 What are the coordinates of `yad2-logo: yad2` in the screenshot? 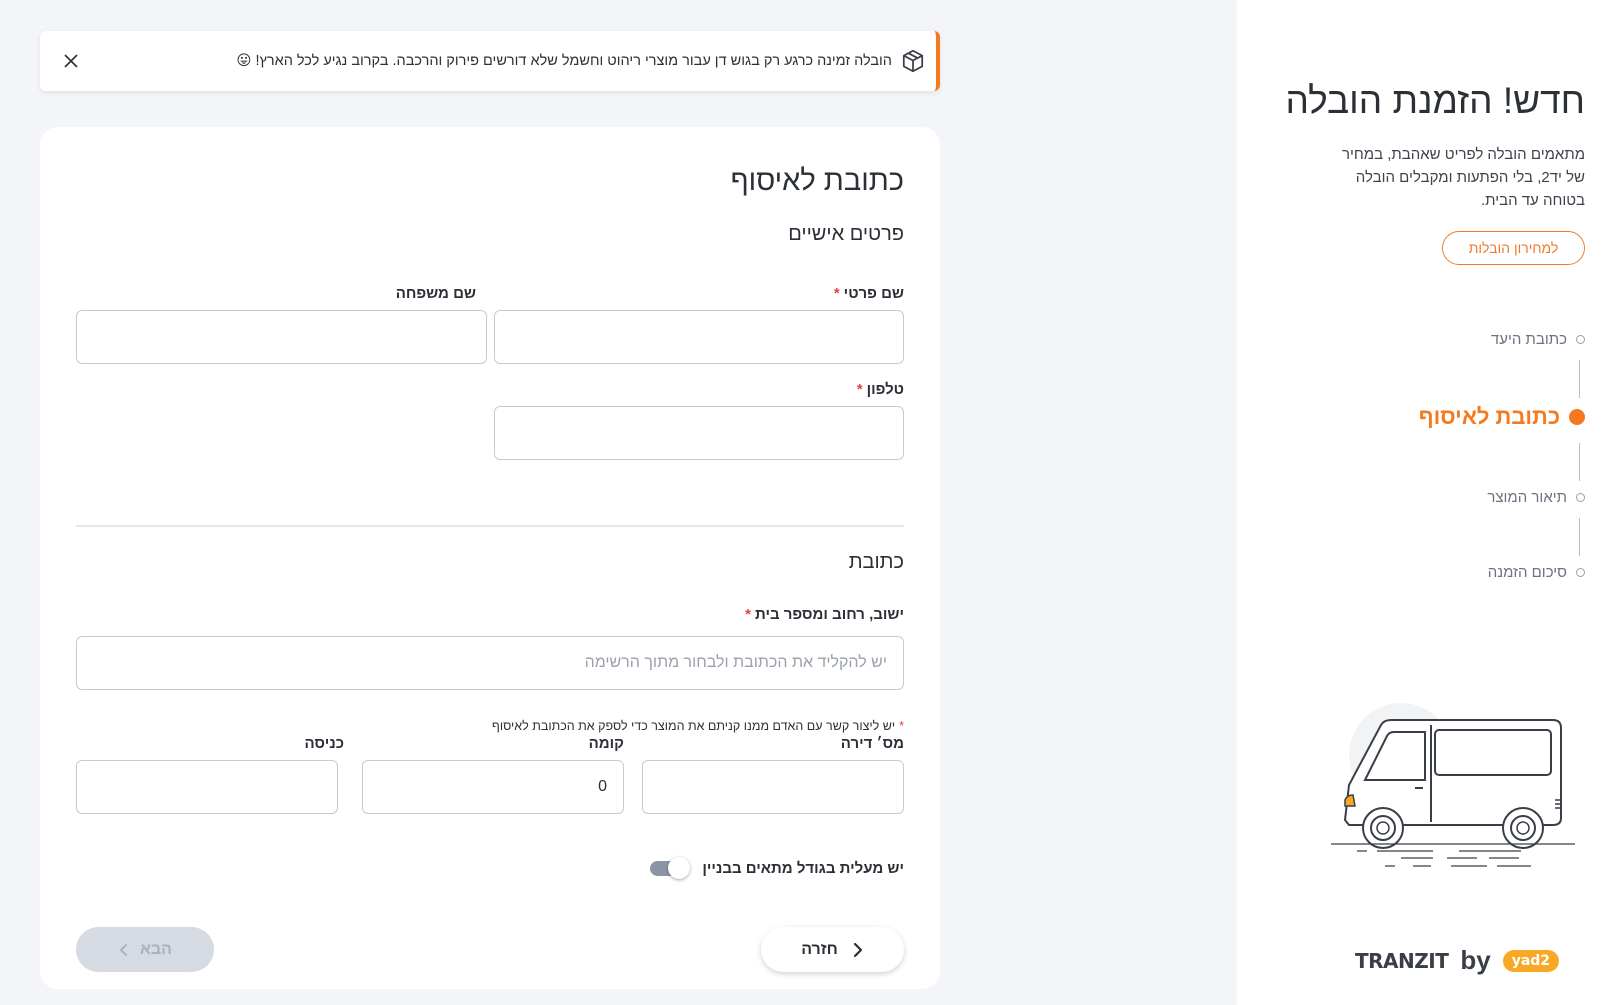 It's located at (1531, 960).